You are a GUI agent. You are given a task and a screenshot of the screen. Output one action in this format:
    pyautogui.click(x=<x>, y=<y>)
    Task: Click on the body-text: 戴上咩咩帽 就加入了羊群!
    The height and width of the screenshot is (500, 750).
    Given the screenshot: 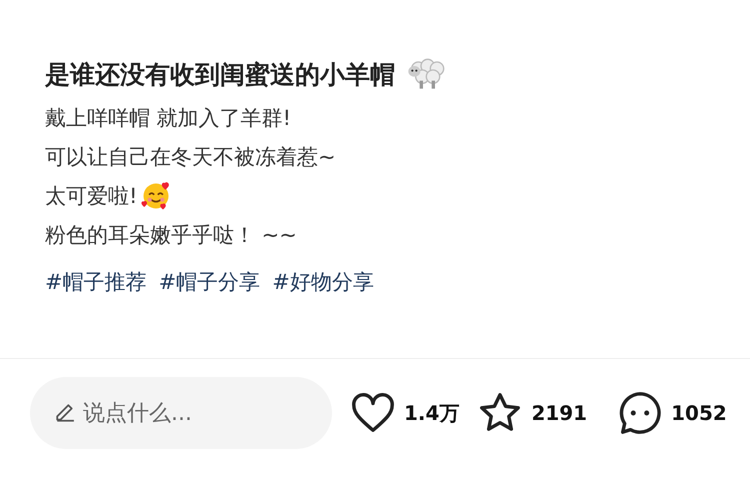 What is the action you would take?
    pyautogui.click(x=168, y=118)
    